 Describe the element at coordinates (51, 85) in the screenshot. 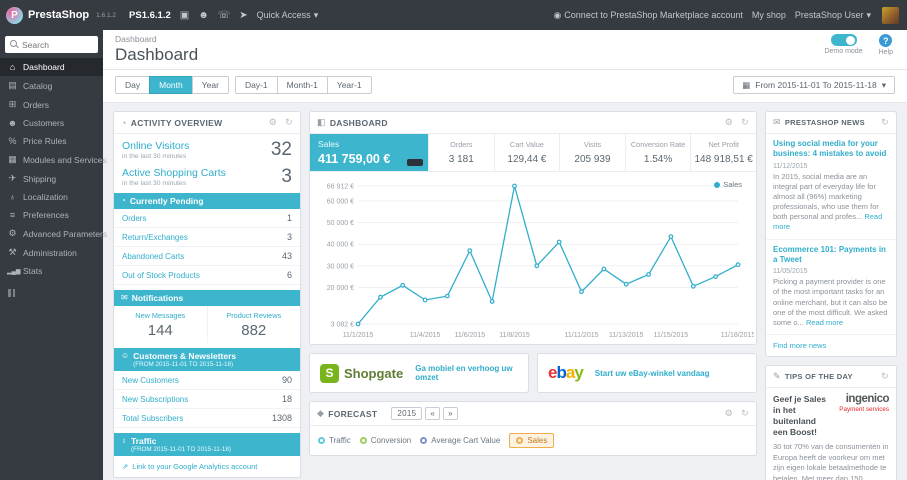

I see `sidebar-item-catalog: ▤ Catalog` at that location.